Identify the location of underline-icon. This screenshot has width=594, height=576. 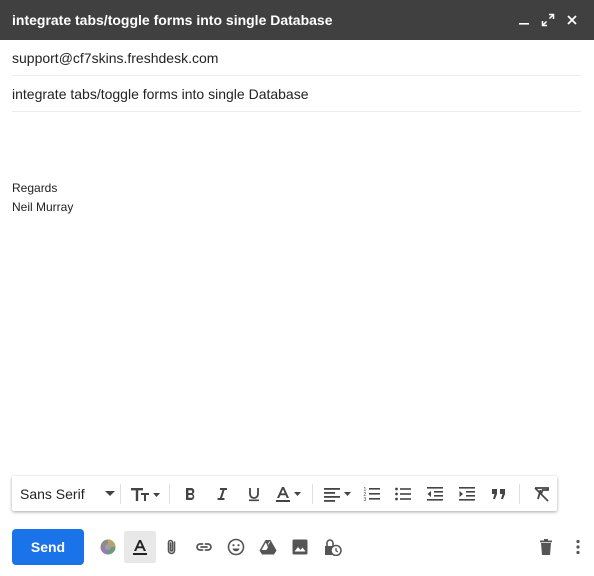
(253, 494).